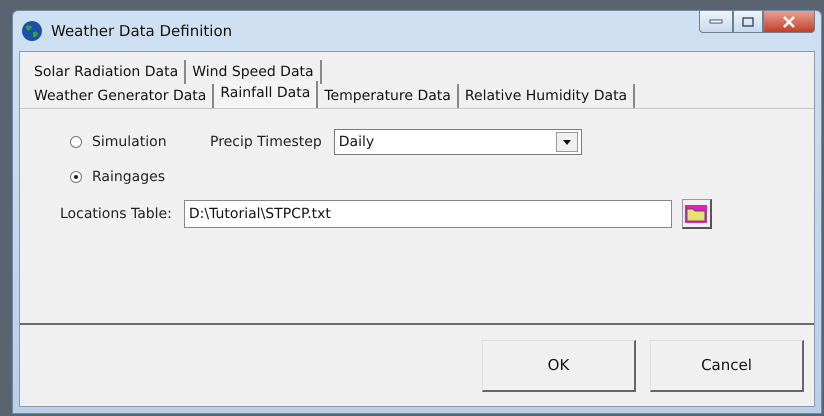  What do you see at coordinates (32, 31) in the screenshot?
I see `globe-icon` at bounding box center [32, 31].